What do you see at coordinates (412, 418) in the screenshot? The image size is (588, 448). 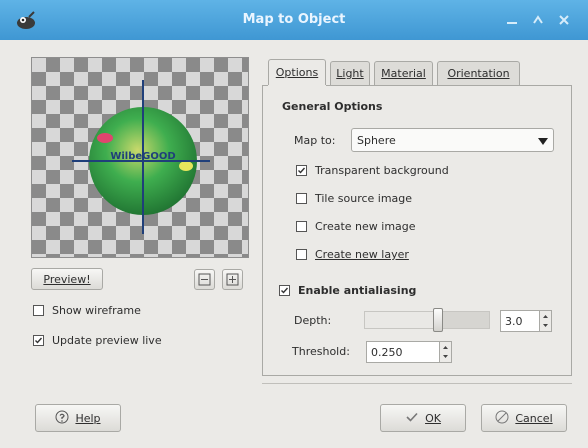 I see `ok-icon` at bounding box center [412, 418].